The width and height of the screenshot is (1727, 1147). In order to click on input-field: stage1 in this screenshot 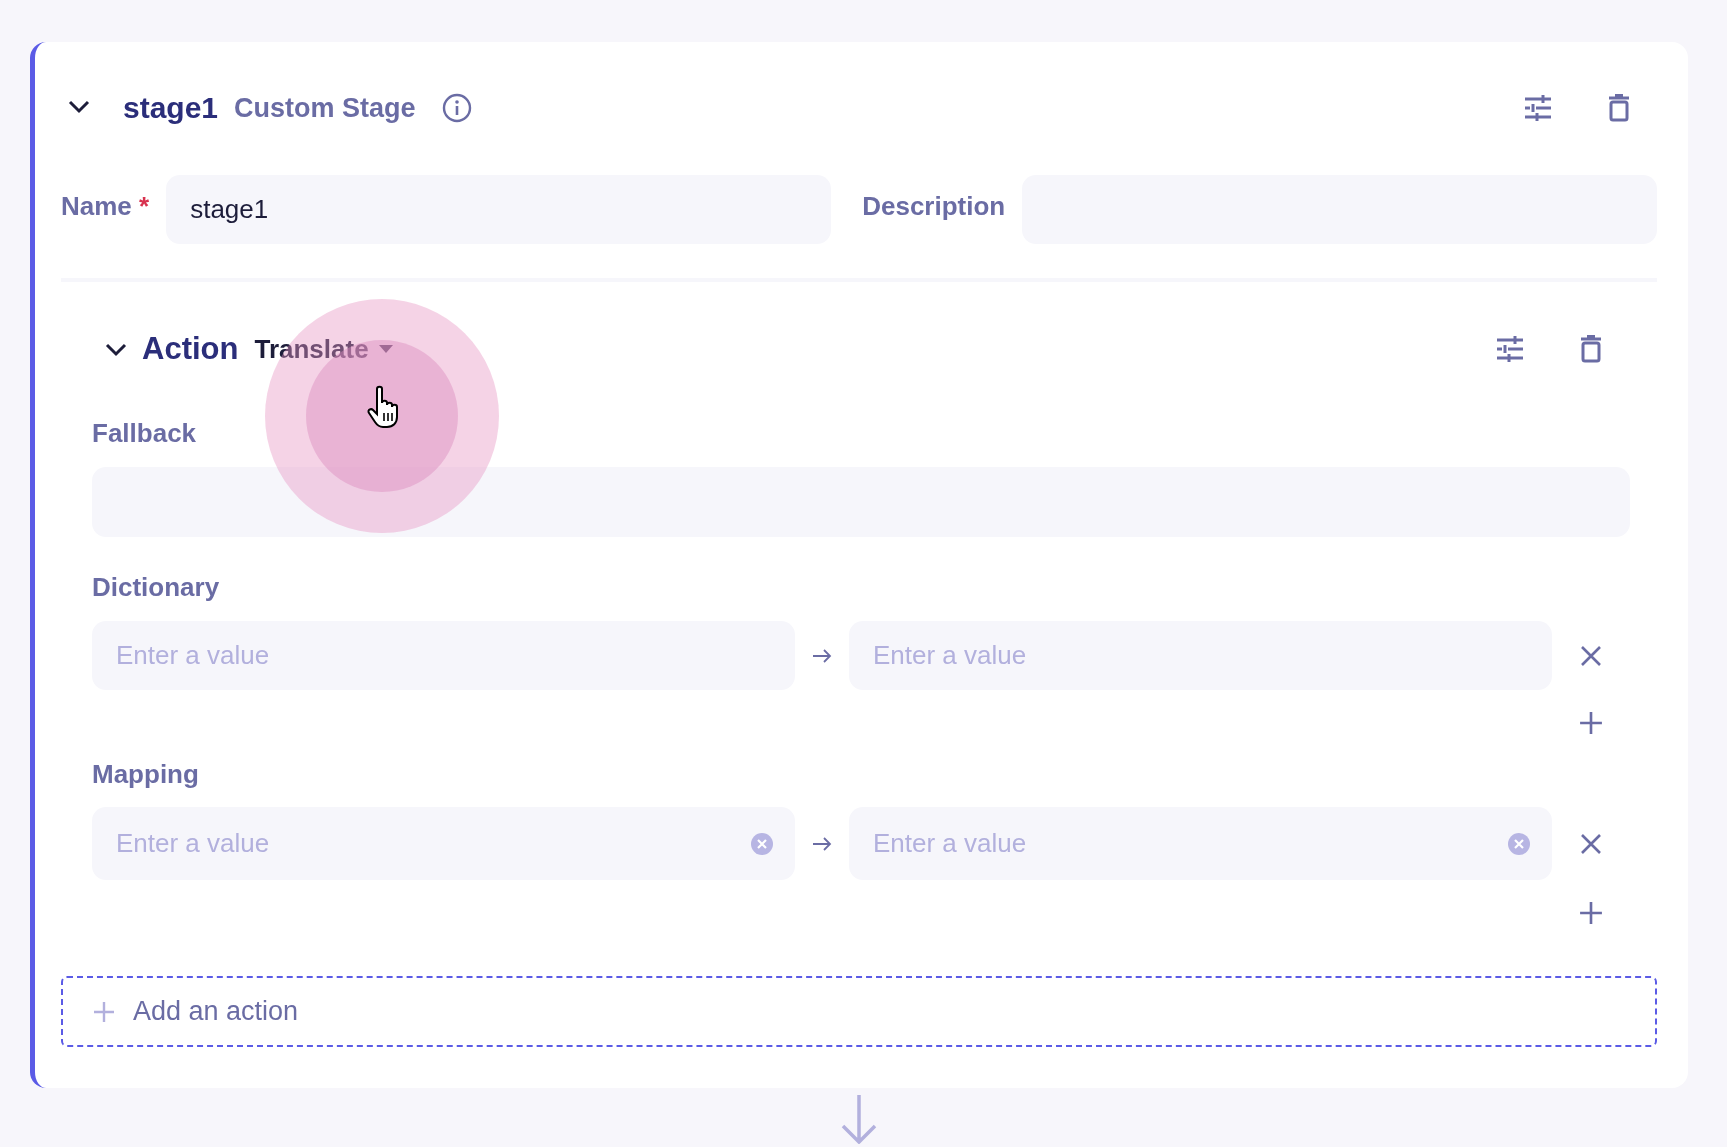, I will do `click(499, 209)`.